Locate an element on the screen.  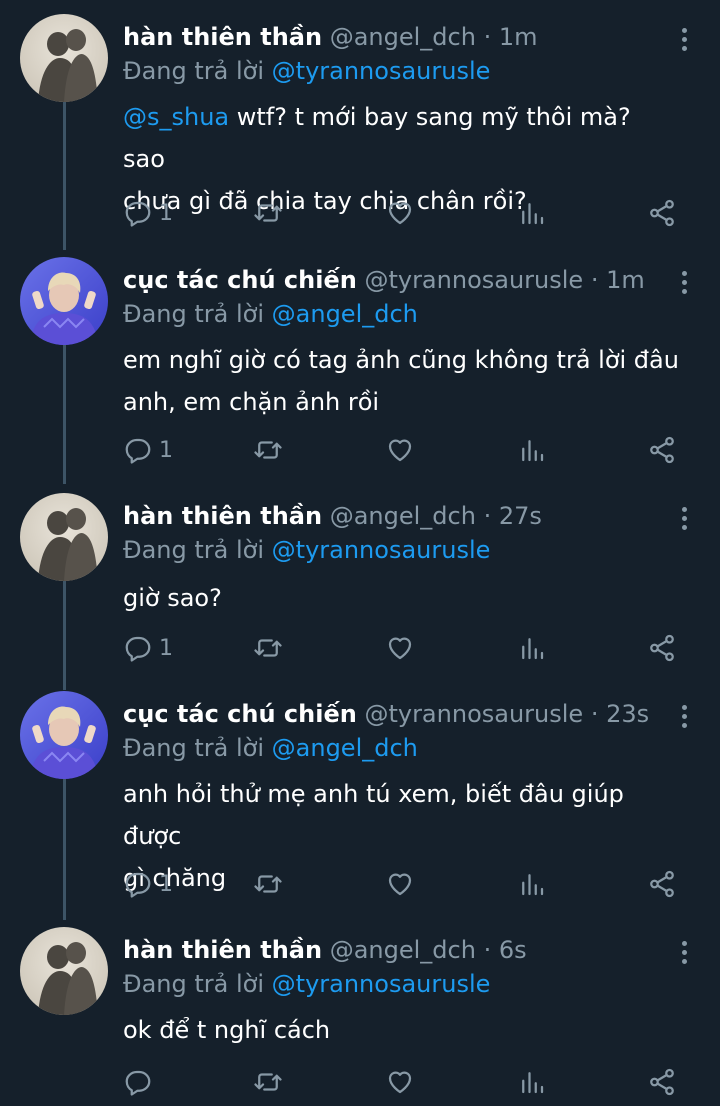
tweet-header: hàn thiên thần @angel_dch · 27s is located at coordinates (332, 516).